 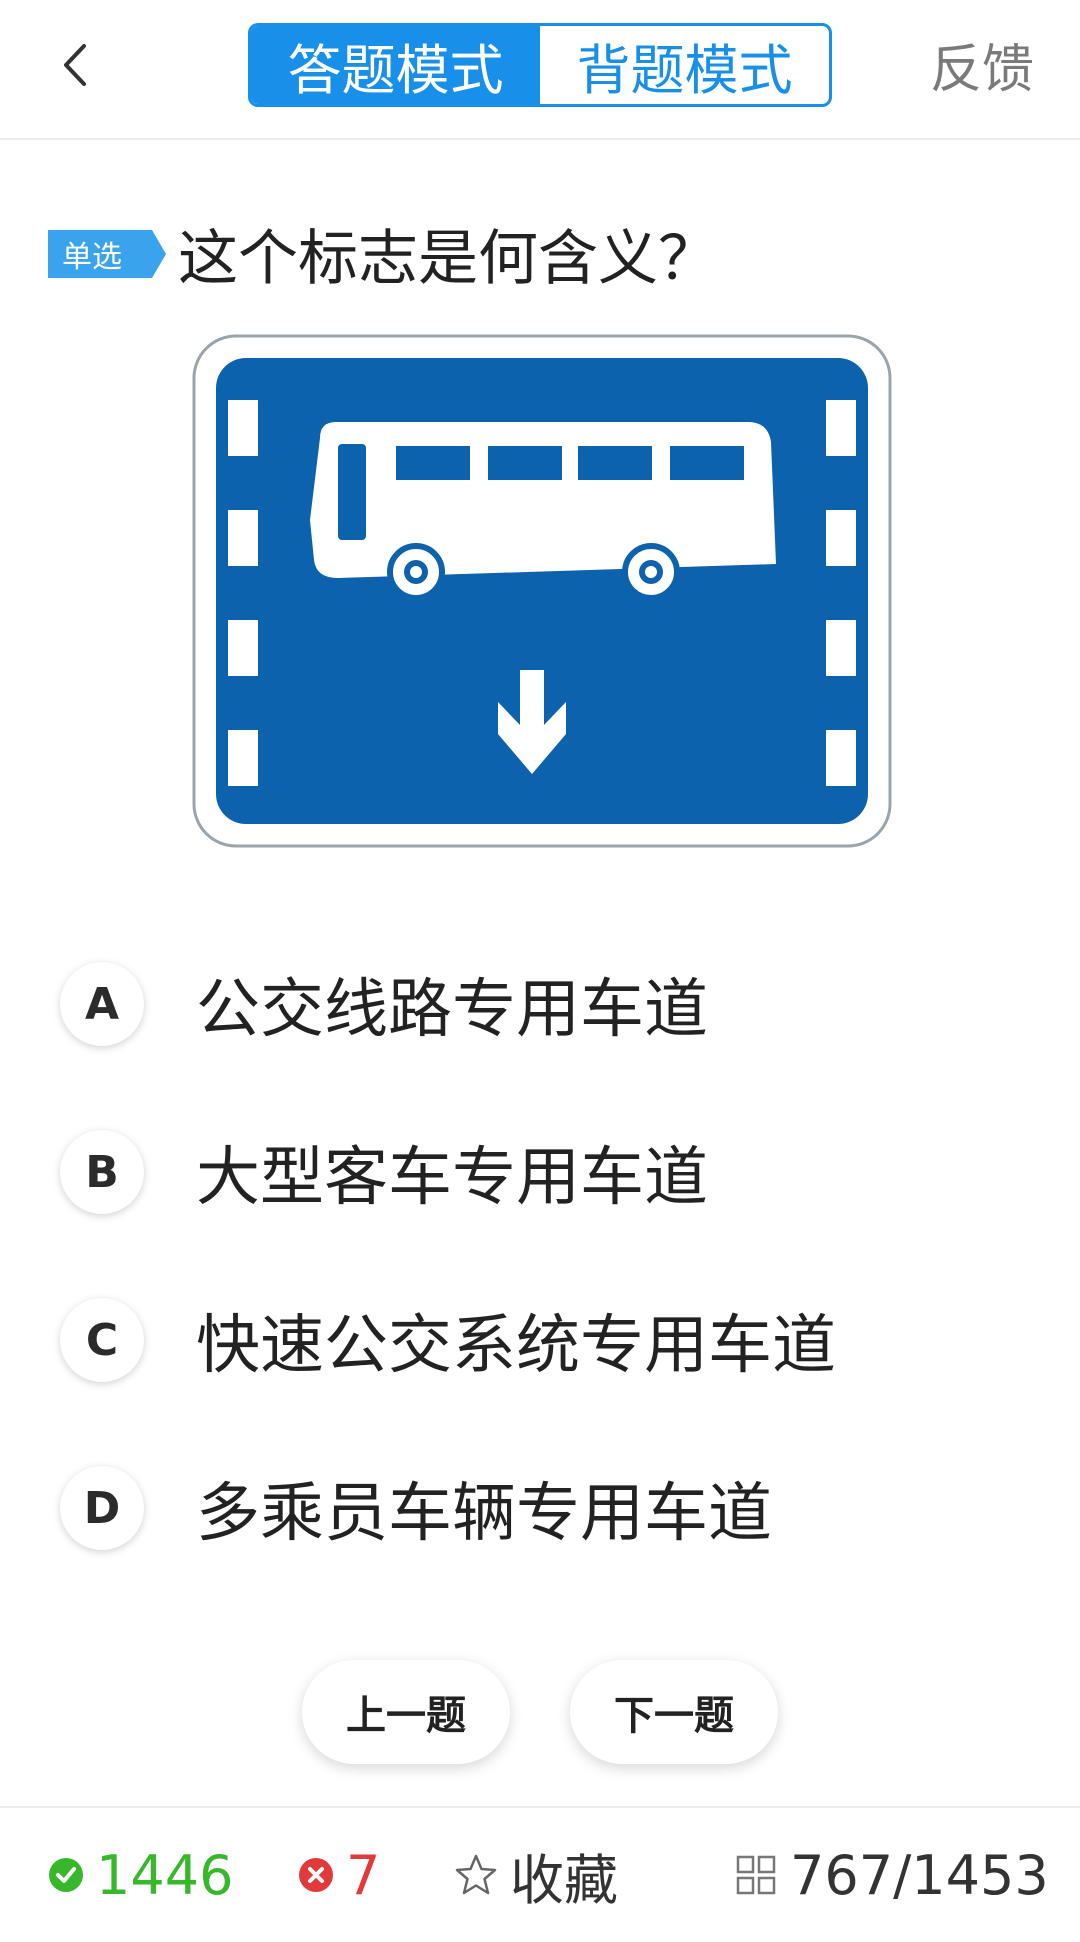 I want to click on back-button, so click(x=75, y=65).